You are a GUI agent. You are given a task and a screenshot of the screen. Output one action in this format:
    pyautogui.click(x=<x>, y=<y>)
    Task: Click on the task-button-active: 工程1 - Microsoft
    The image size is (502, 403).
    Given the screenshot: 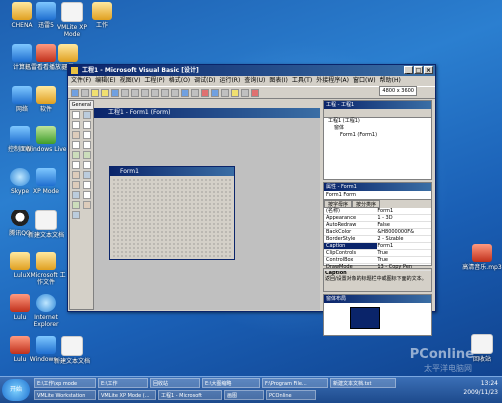 What is the action you would take?
    pyautogui.click(x=190, y=395)
    